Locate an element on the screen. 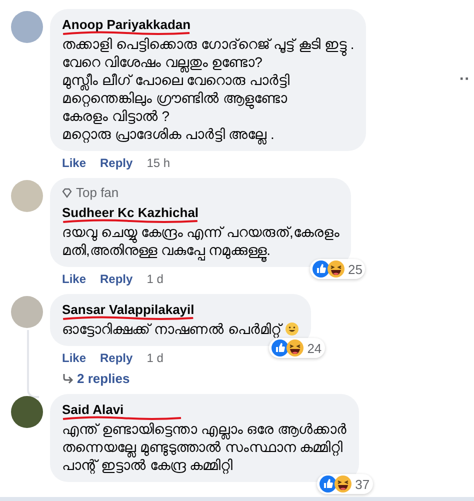 The height and width of the screenshot is (501, 474). reaction-count: 25 is located at coordinates (338, 269).